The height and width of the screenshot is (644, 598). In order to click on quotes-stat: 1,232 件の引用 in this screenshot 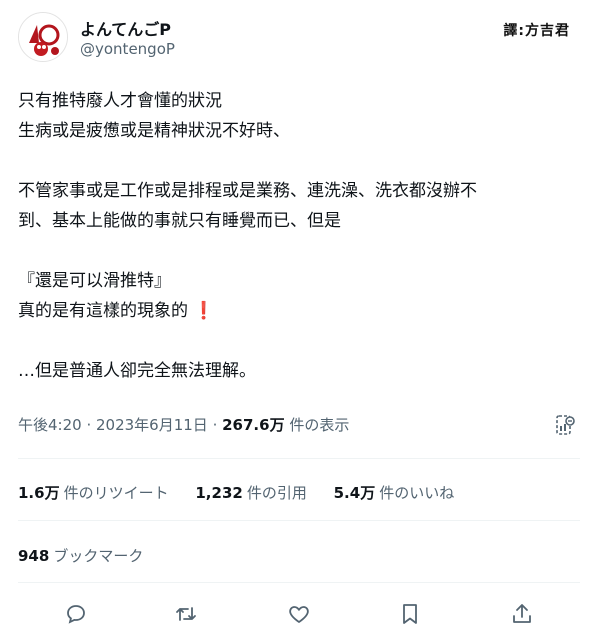, I will do `click(250, 492)`.